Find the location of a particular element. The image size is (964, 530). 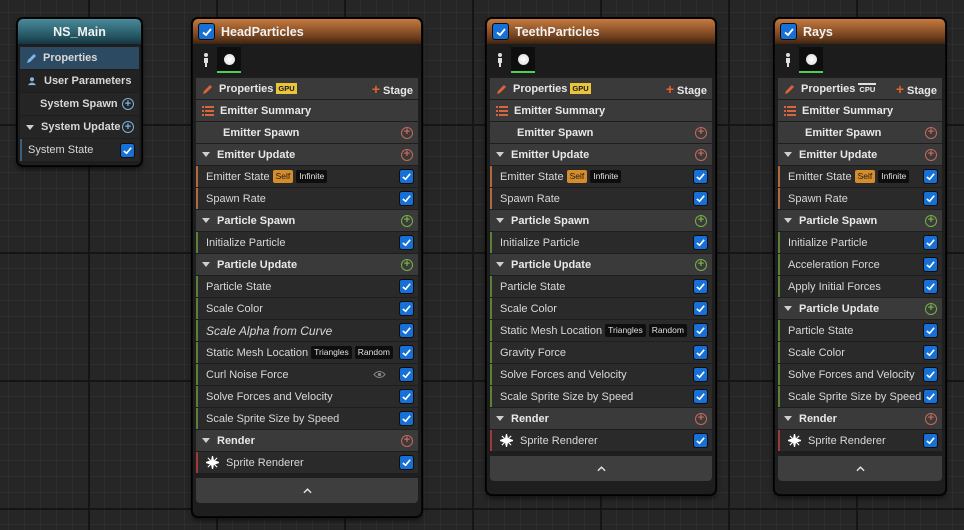

emitter-properties-row: Properties GPU + Stage is located at coordinates (307, 88).